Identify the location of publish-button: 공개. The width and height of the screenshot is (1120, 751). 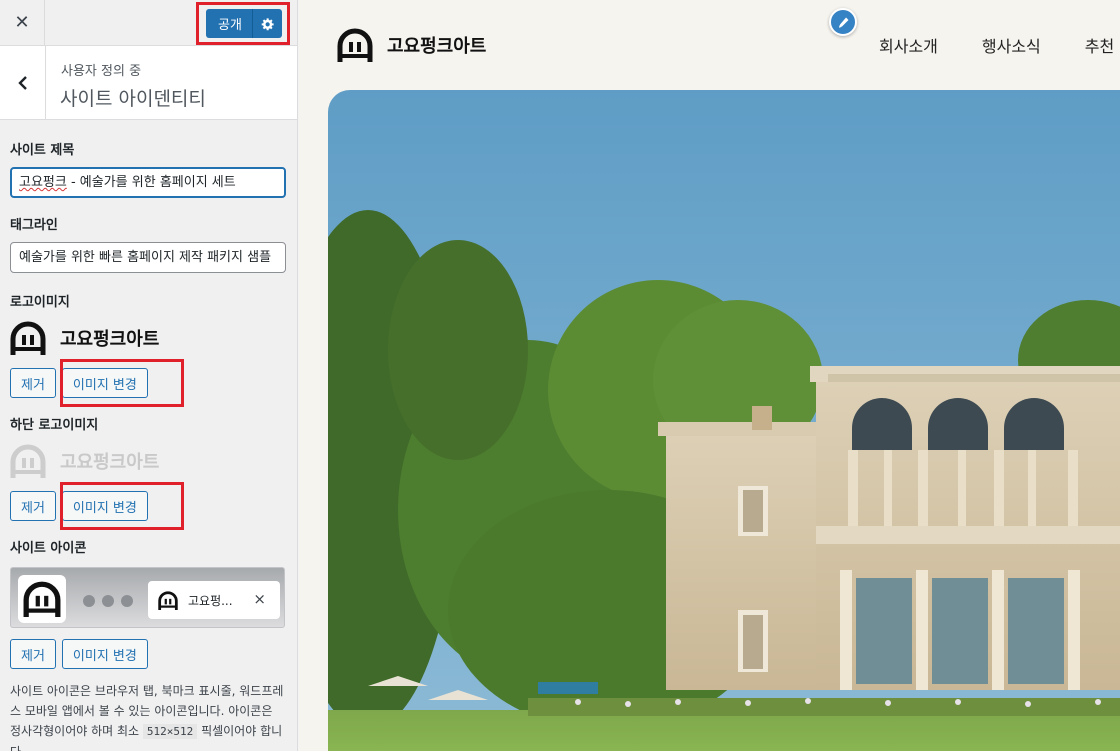
(244, 23).